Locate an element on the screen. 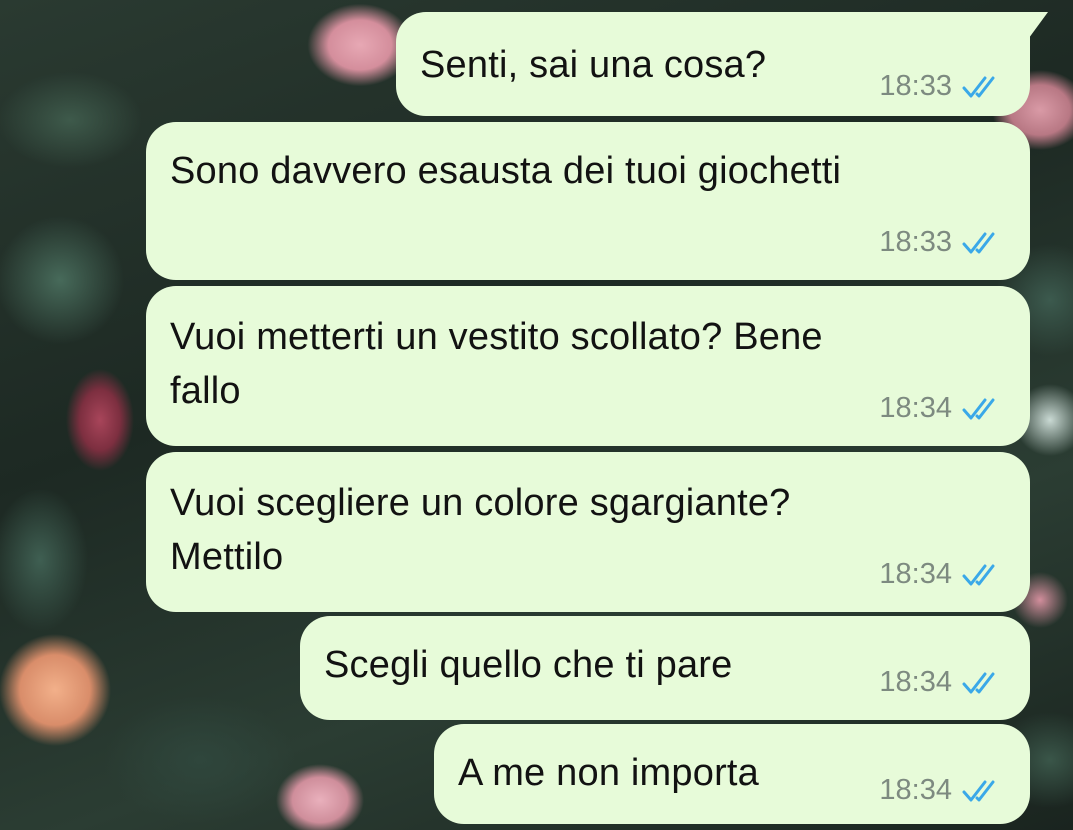 The image size is (1073, 830). bubble-tail is located at coordinates (1028, 27).